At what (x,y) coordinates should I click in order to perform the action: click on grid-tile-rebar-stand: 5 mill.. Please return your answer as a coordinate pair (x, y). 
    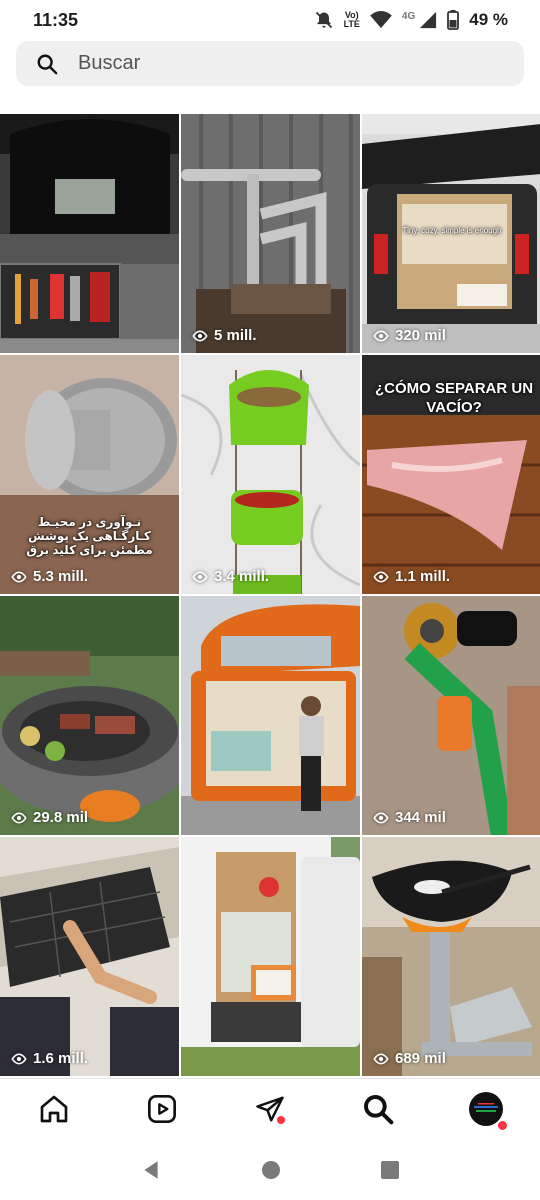
    Looking at the image, I should click on (270, 233).